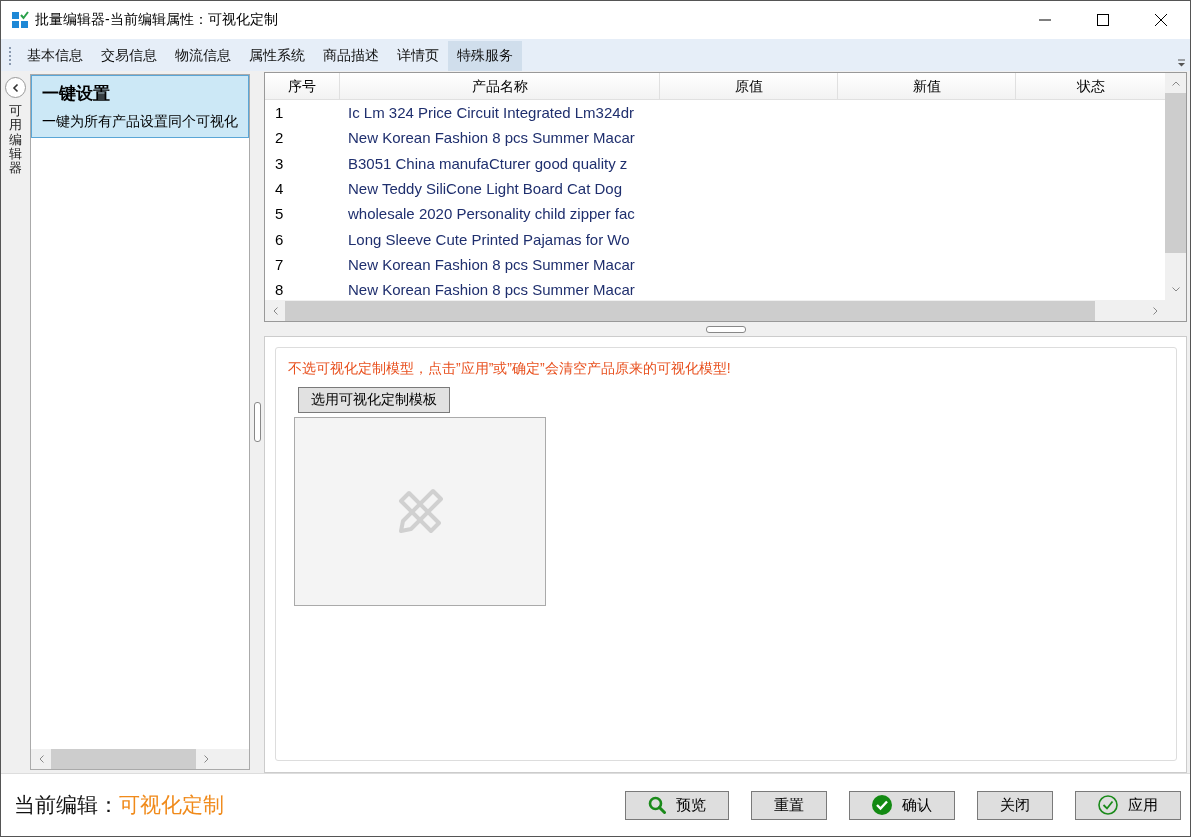 Image resolution: width=1191 pixels, height=837 pixels. I want to click on collapse-button, so click(15, 87).